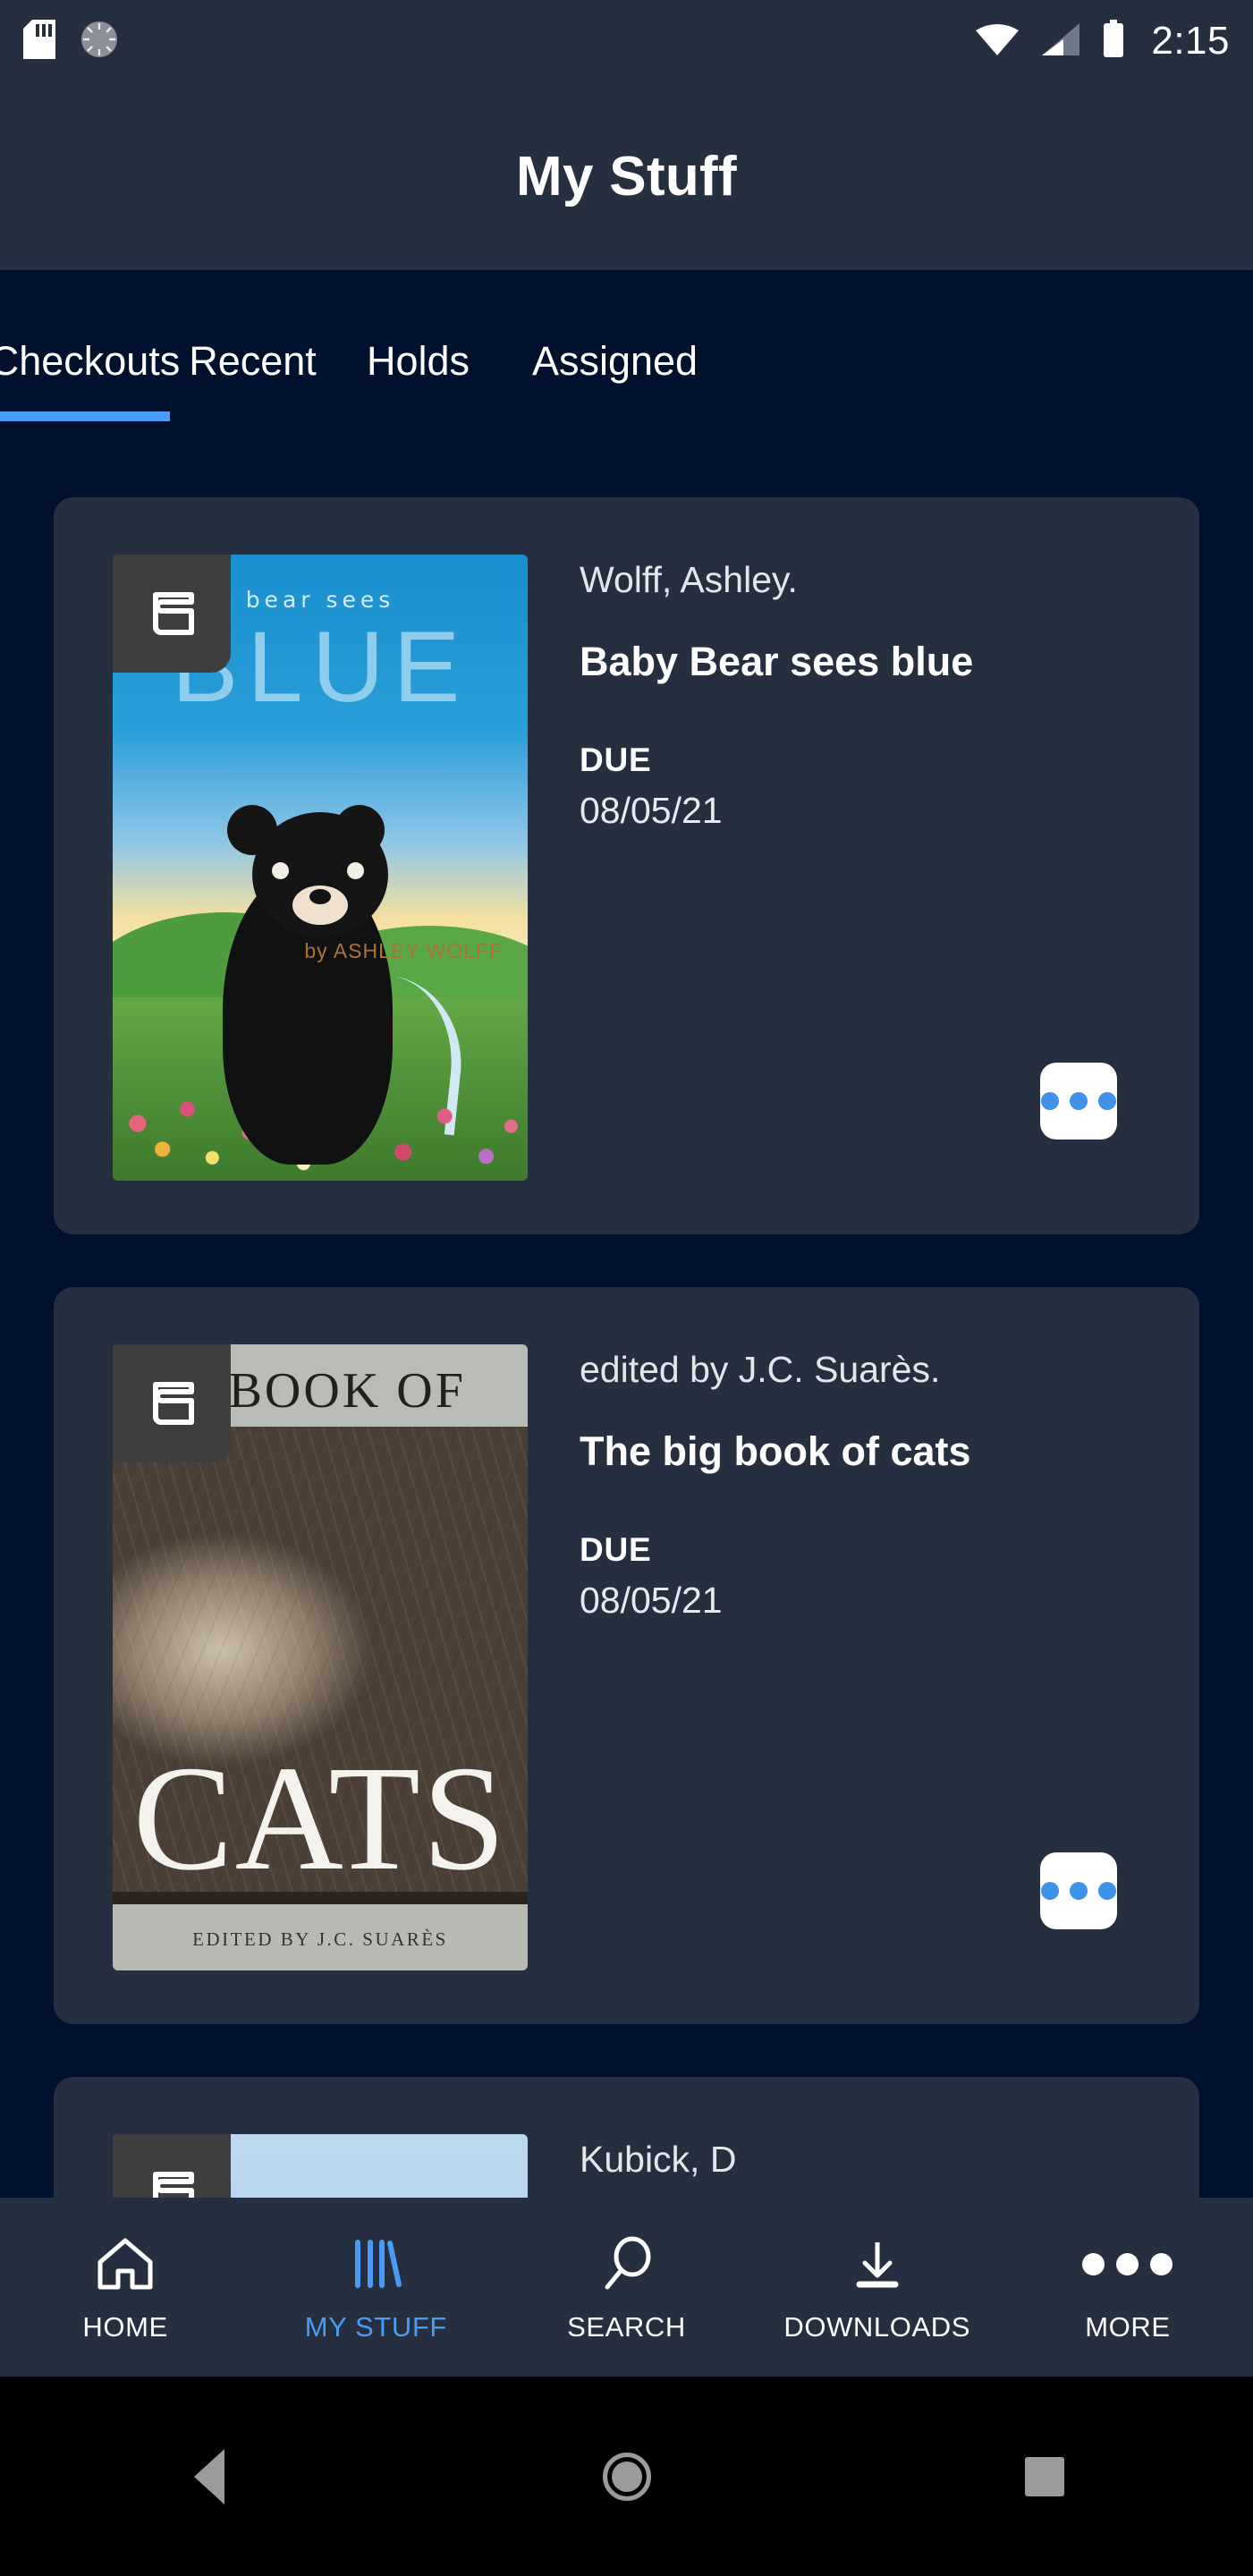 The height and width of the screenshot is (2576, 1253). What do you see at coordinates (320, 2166) in the screenshot?
I see `book-cover` at bounding box center [320, 2166].